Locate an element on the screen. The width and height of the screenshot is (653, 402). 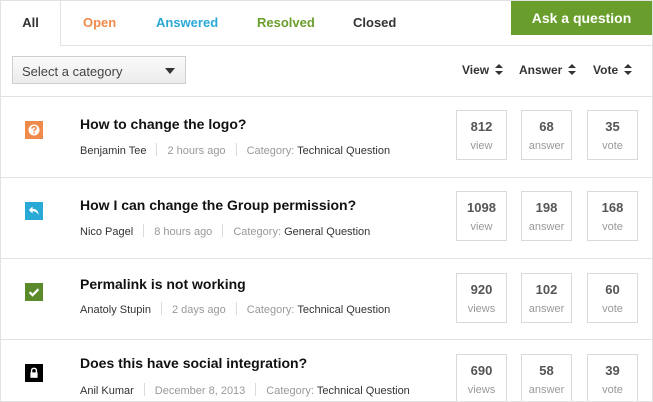
question-time: 8 hours ago is located at coordinates (183, 232).